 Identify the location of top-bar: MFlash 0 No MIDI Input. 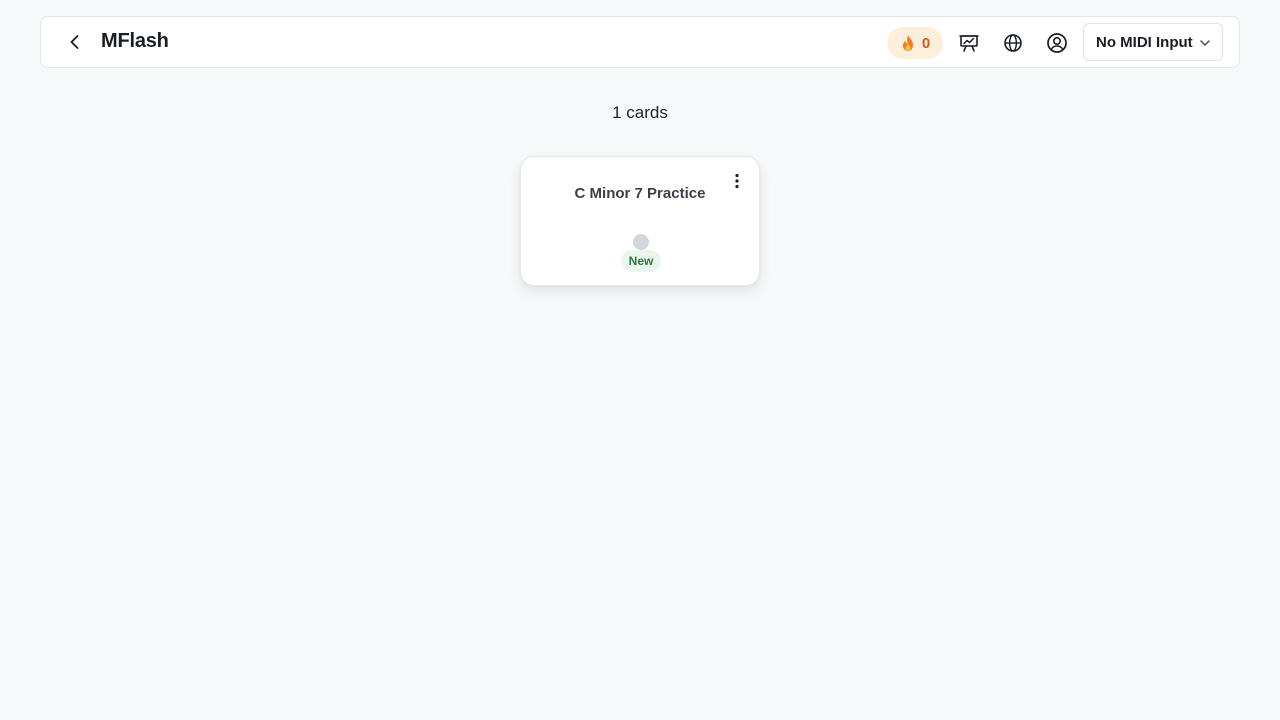
(640, 42).